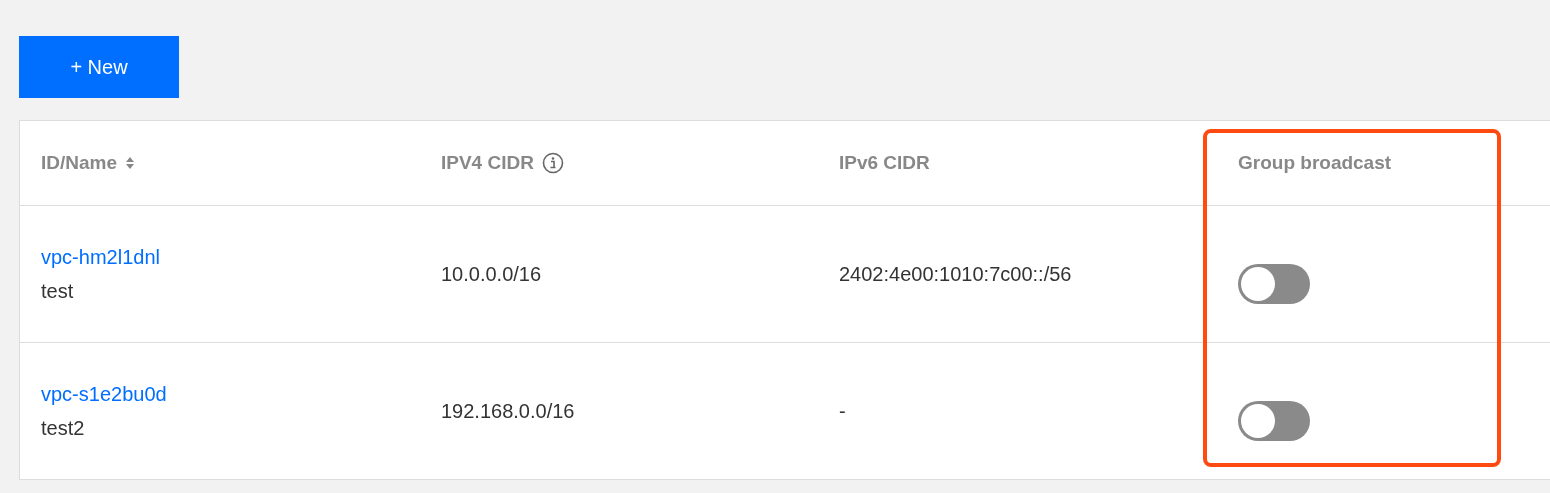 This screenshot has width=1550, height=493. What do you see at coordinates (842, 411) in the screenshot?
I see `table-cell: -` at bounding box center [842, 411].